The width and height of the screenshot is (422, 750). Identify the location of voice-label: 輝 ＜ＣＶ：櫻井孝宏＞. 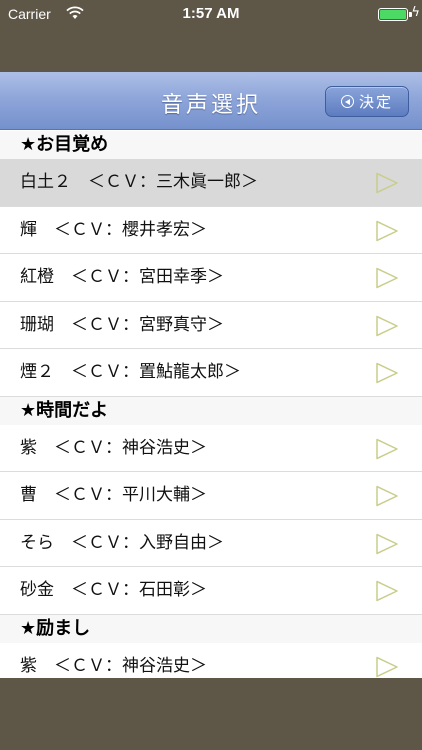
(113, 229).